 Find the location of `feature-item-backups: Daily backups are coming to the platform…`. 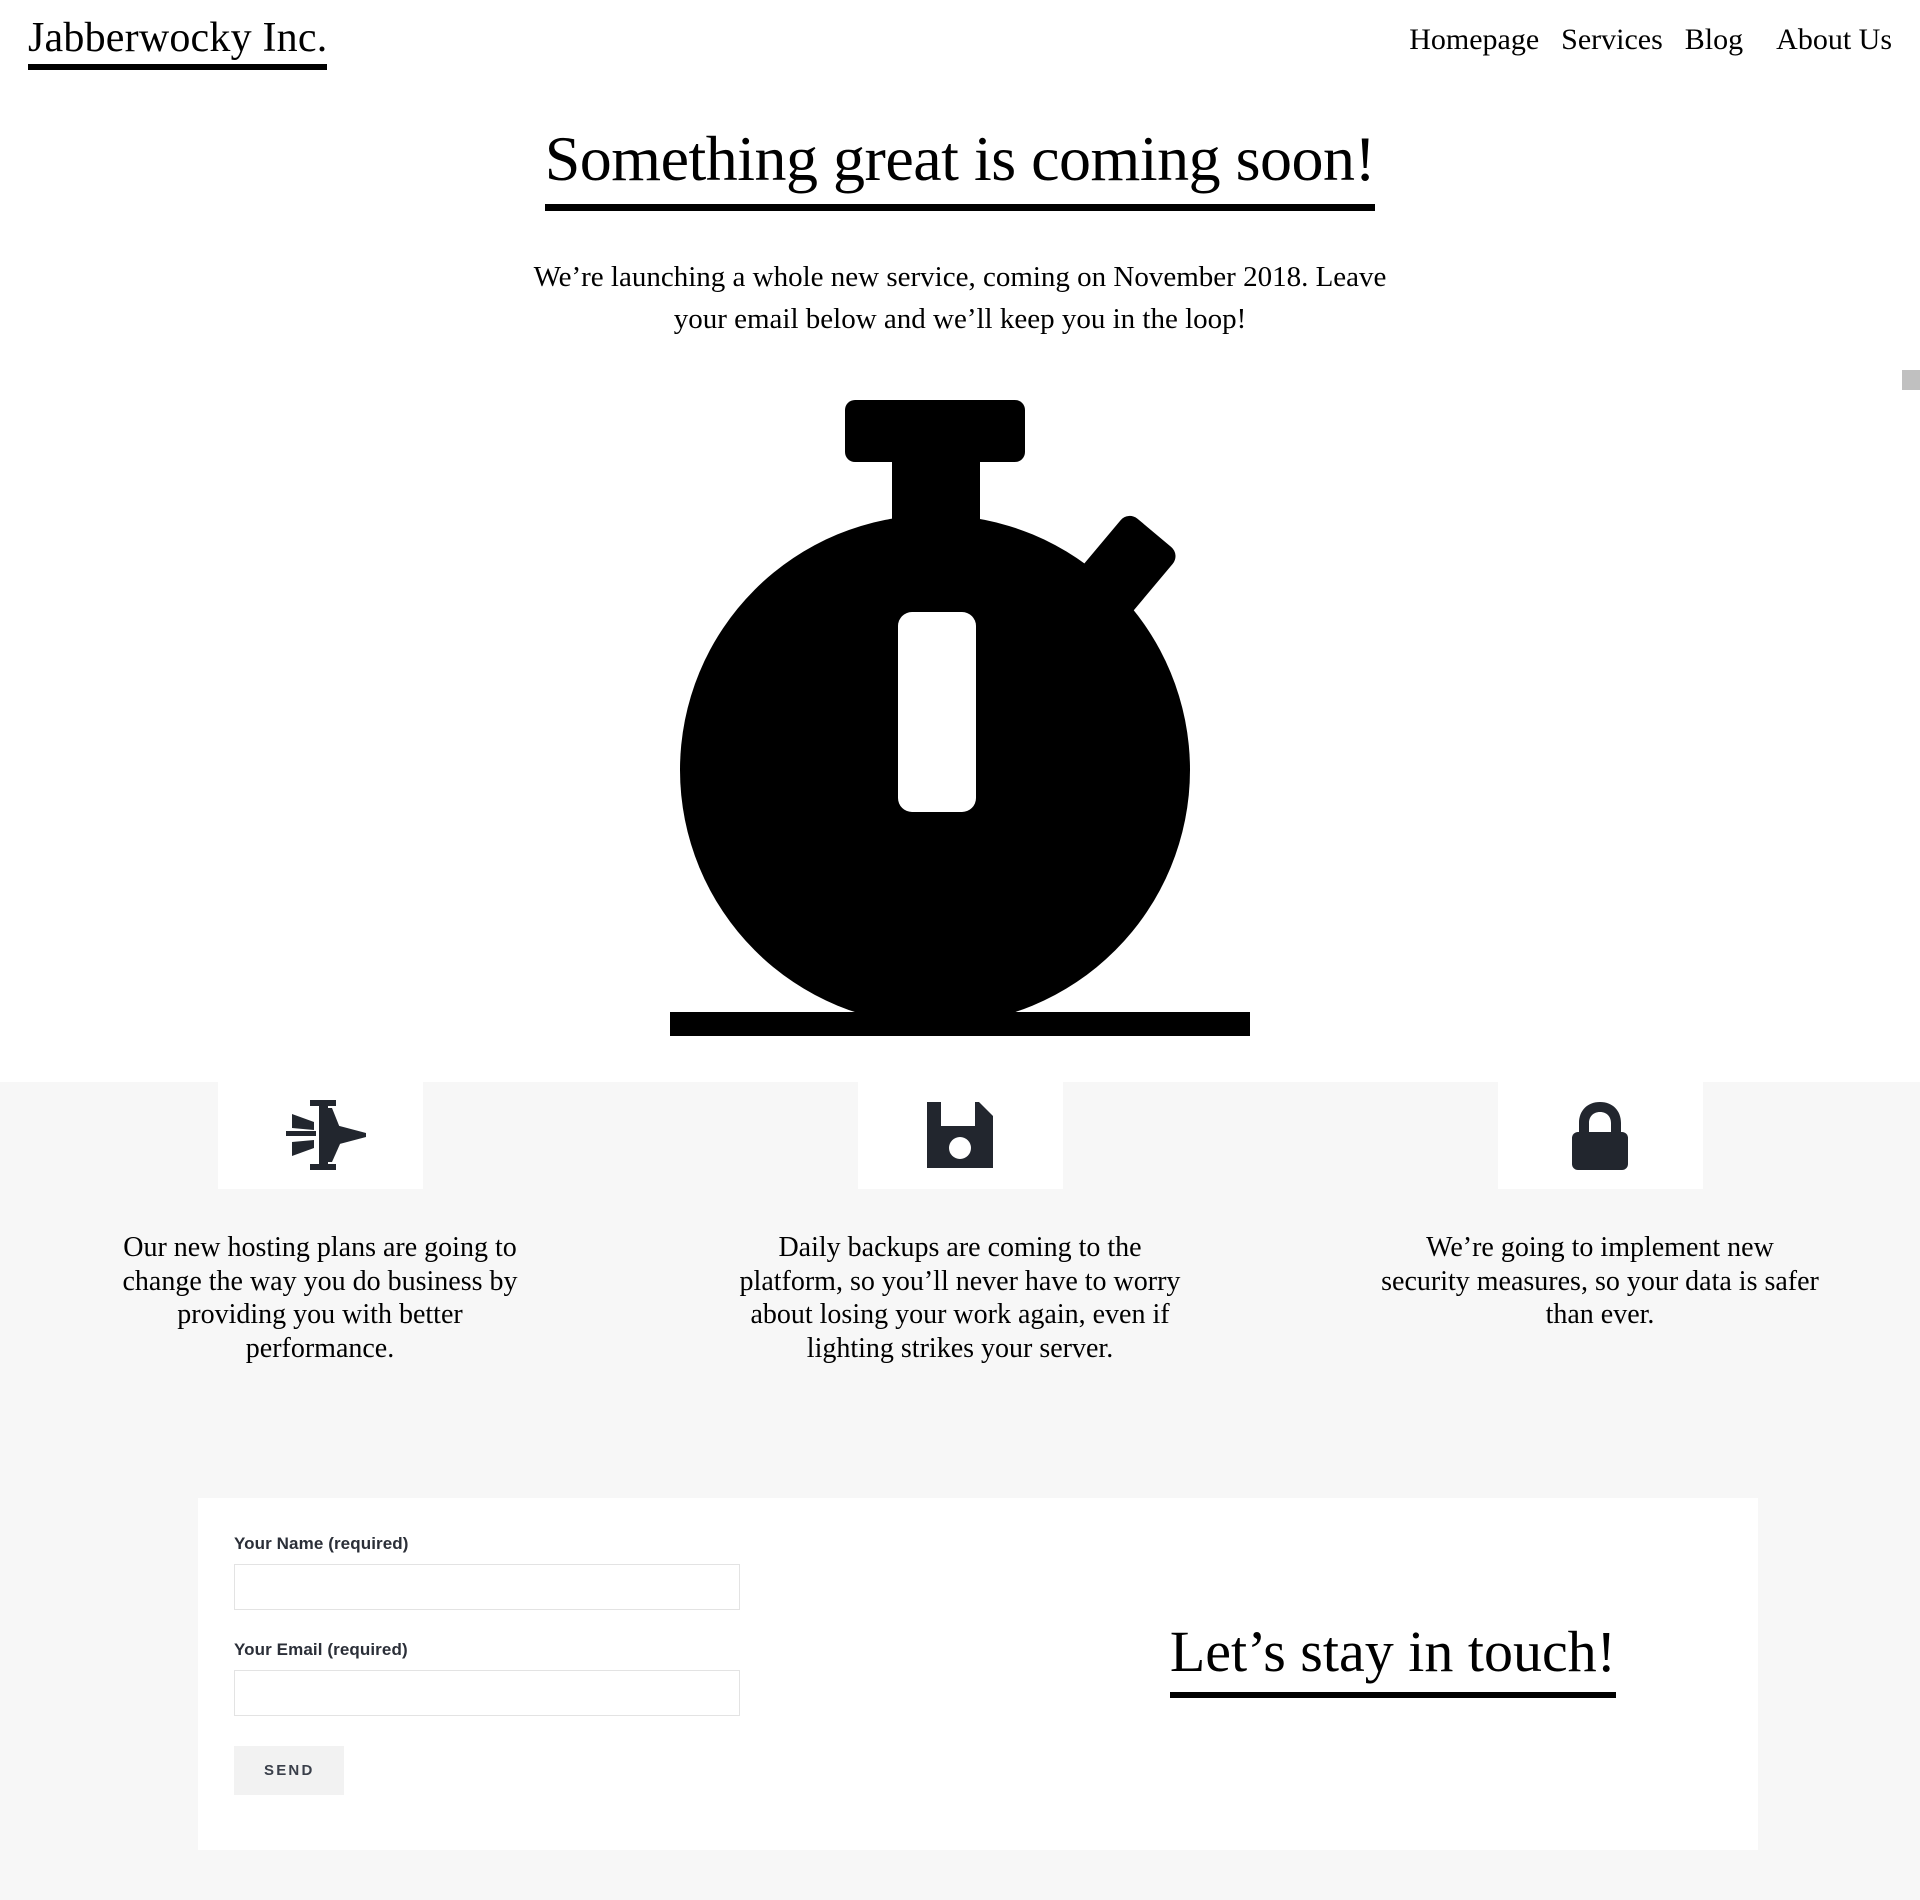

feature-item-backups: Daily backups are coming to the platform… is located at coordinates (960, 1223).